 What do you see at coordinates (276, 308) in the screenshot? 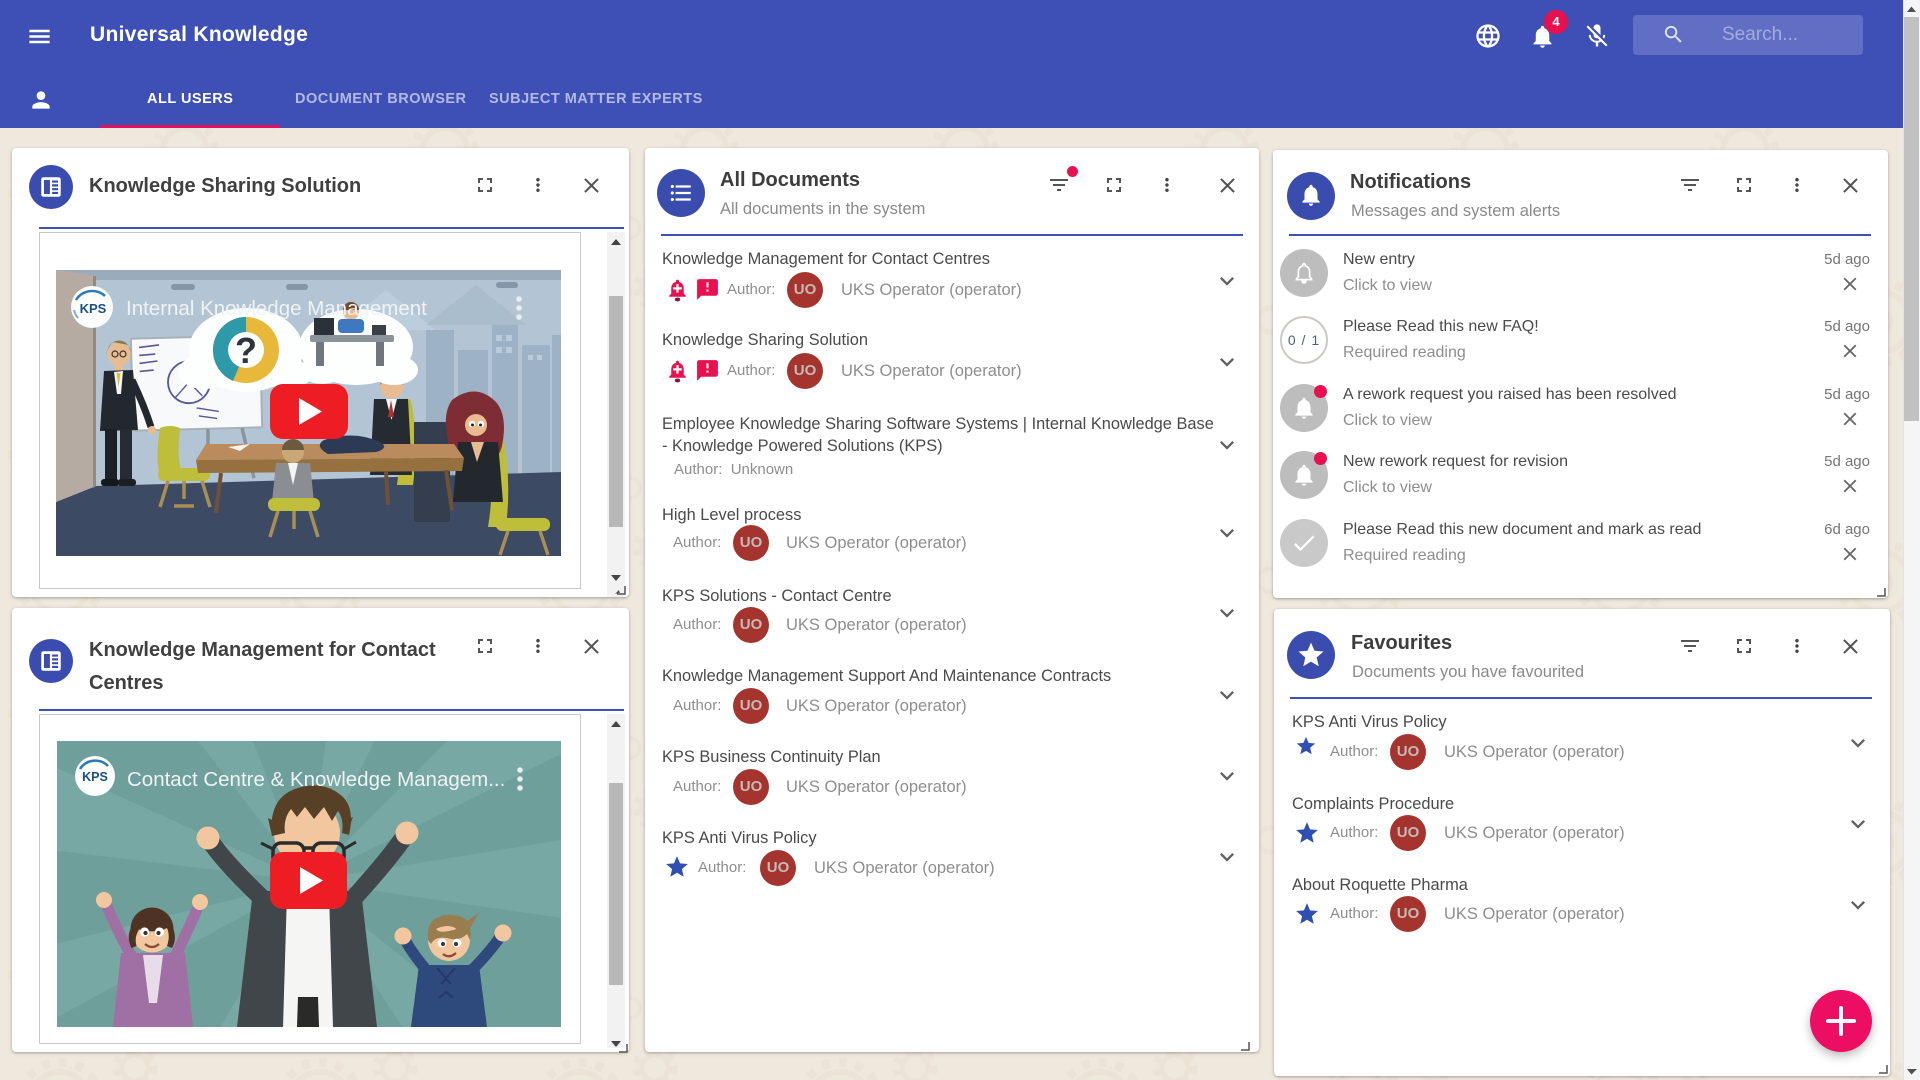
I see `svg-text: Internal Knowledge Management` at bounding box center [276, 308].